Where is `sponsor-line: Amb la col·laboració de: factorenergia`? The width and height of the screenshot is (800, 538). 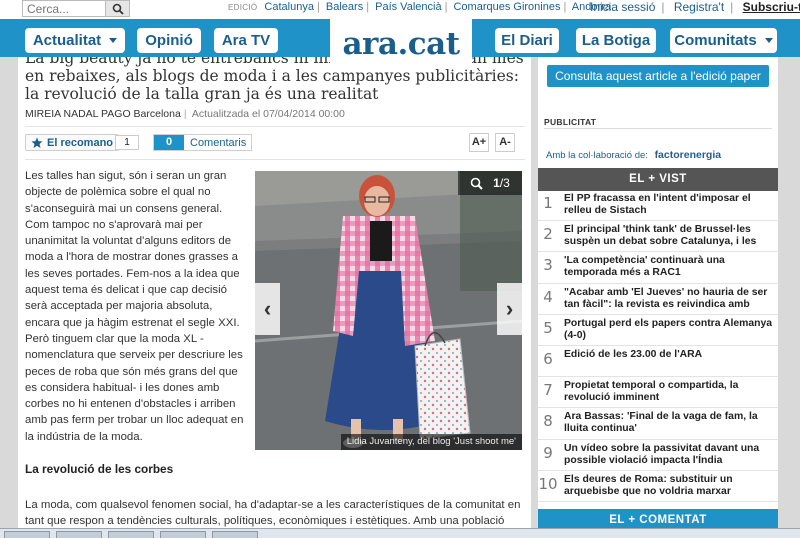
sponsor-line: Amb la col·laboració de: factorenergia is located at coordinates (633, 155).